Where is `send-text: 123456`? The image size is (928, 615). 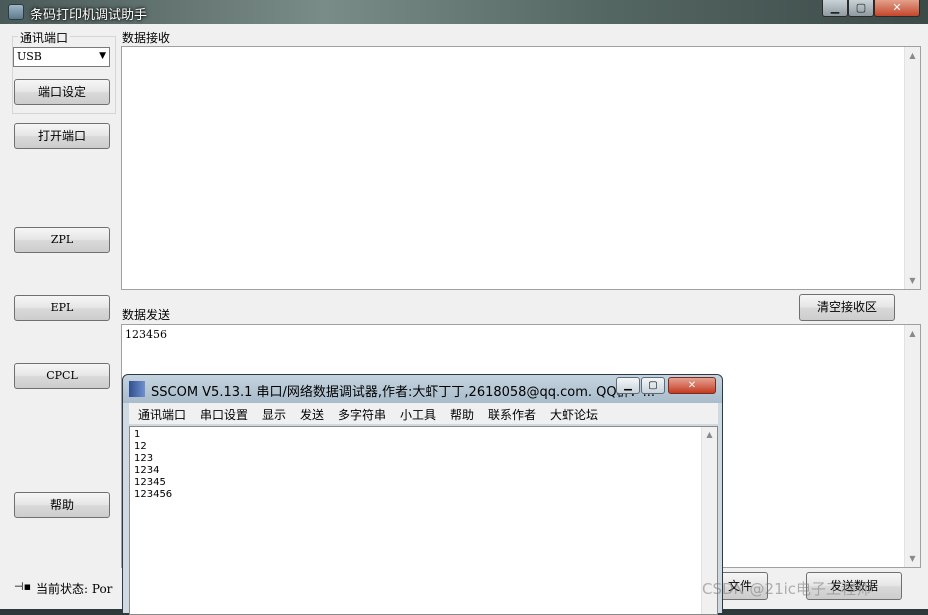
send-text: 123456 is located at coordinates (146, 334).